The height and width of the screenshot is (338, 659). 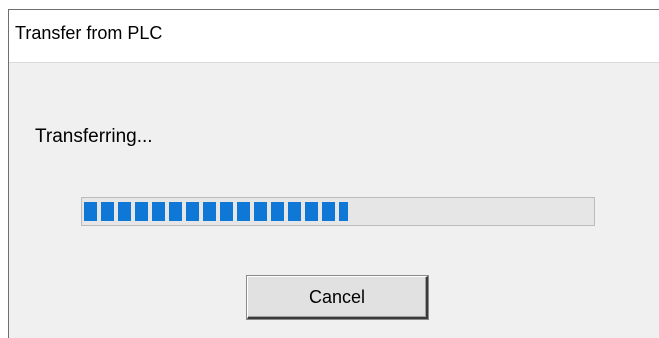 I want to click on cancel-button: Cancel, so click(x=337, y=297).